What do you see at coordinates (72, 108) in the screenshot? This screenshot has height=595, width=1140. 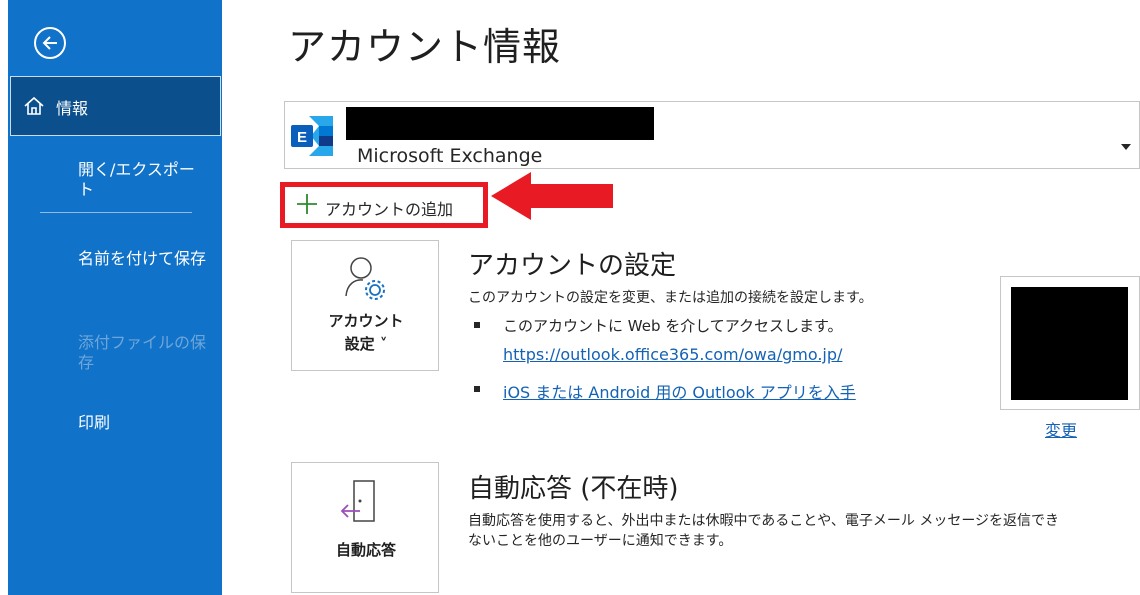 I see `sidebar-item-label: 情報` at bounding box center [72, 108].